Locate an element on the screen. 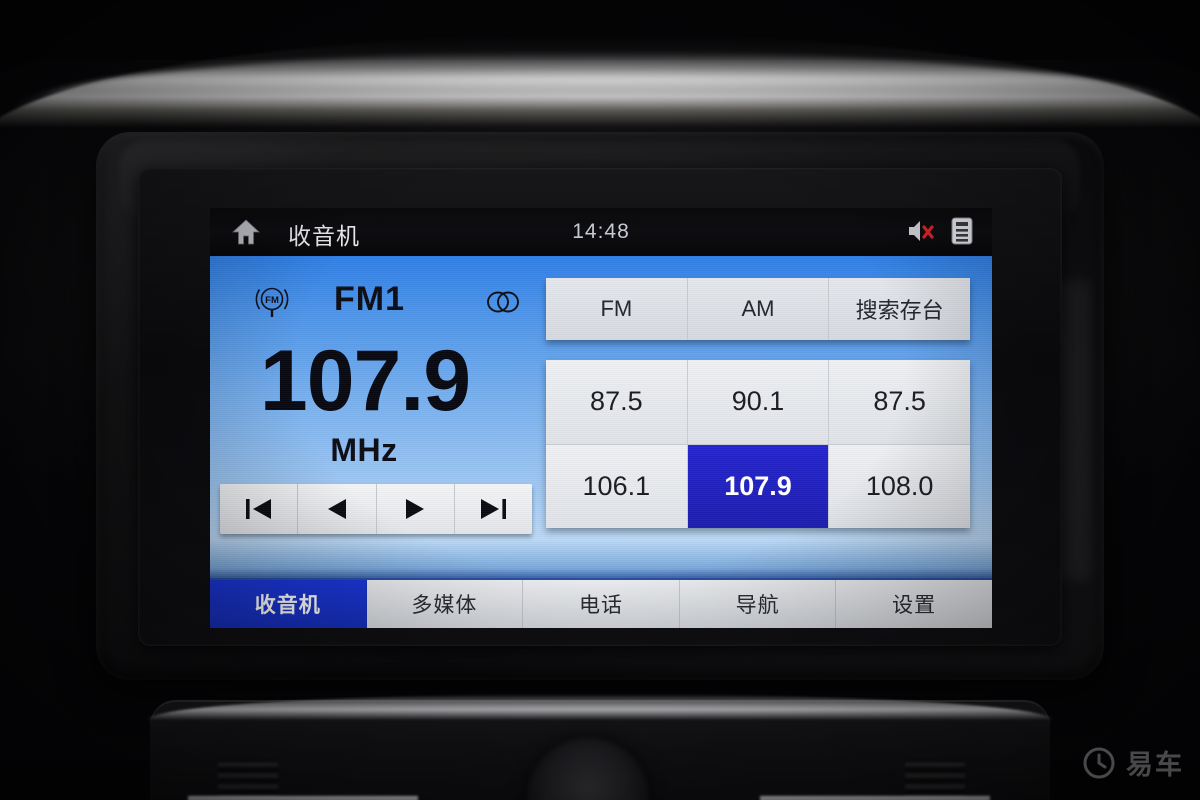 This screenshot has height=800, width=1200. console-vent-left is located at coordinates (248, 780).